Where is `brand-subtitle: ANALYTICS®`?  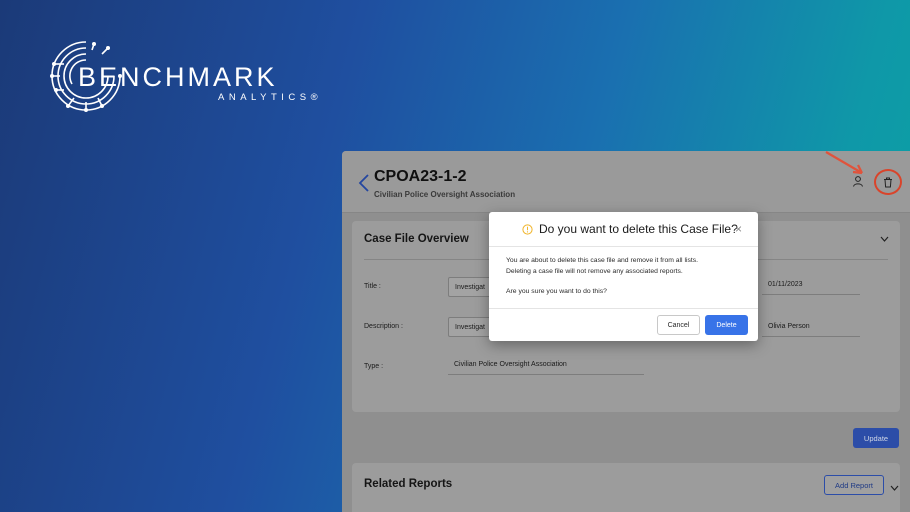
brand-subtitle: ANALYTICS® is located at coordinates (270, 97).